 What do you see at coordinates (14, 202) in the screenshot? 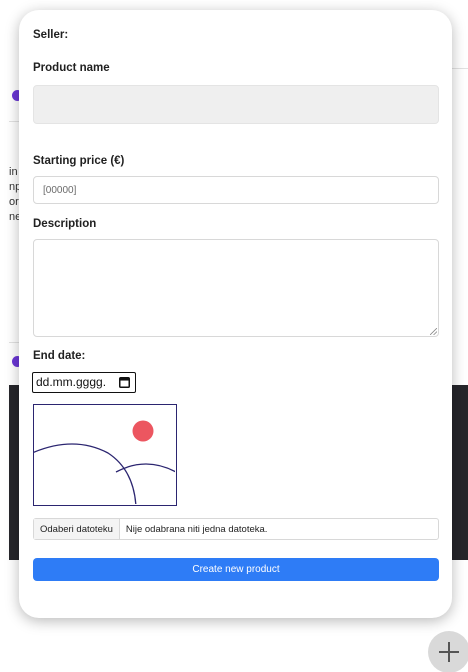
I see `background-text-line: or` at bounding box center [14, 202].